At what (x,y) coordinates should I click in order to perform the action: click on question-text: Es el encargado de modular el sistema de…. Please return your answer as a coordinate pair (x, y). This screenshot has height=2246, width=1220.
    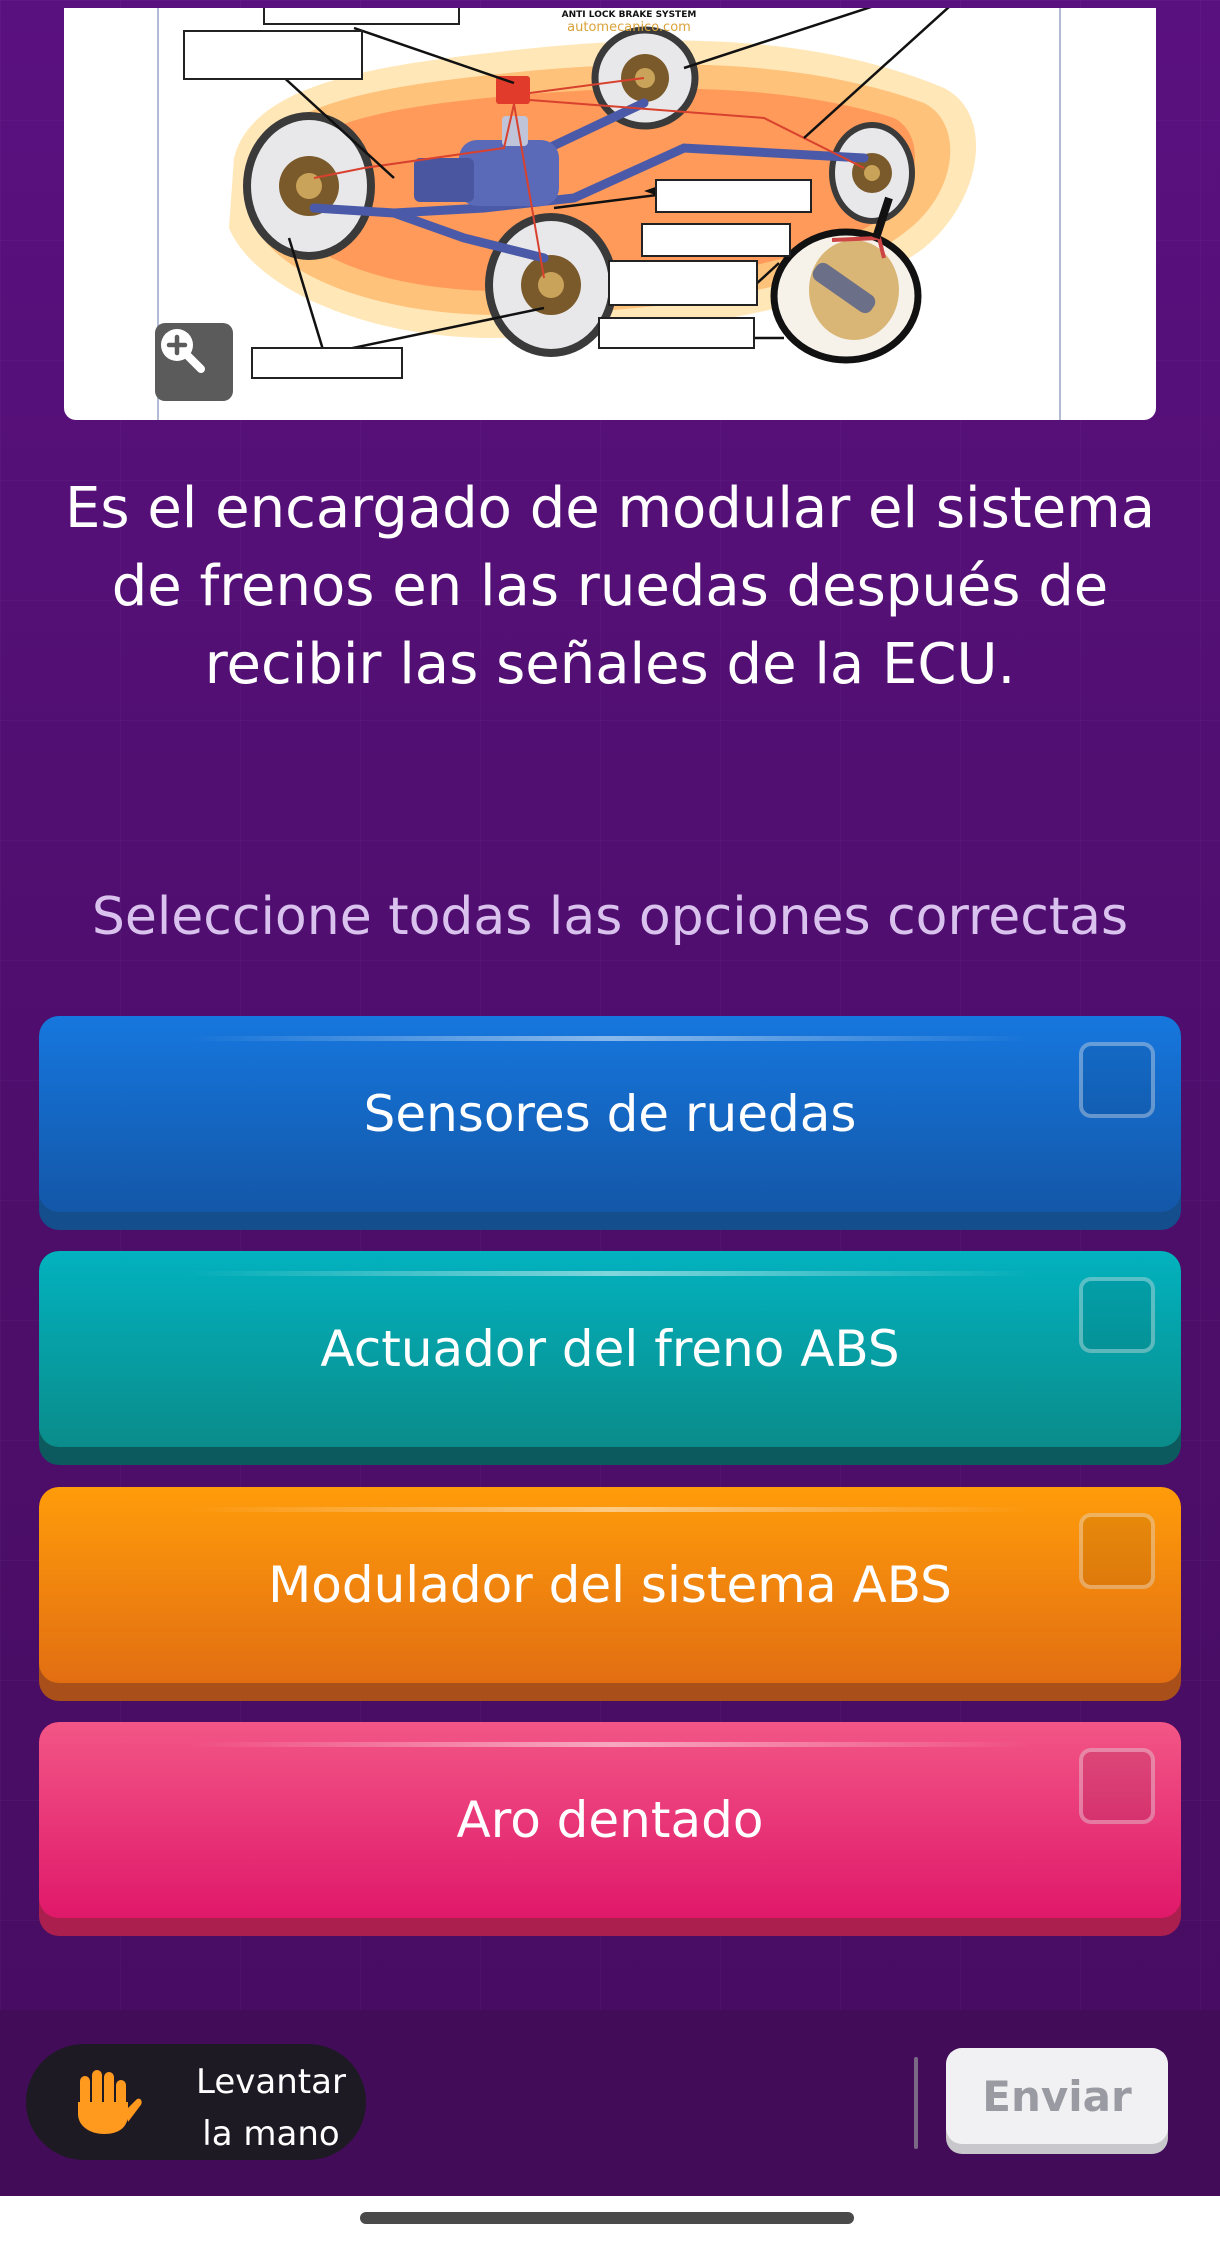
    Looking at the image, I should click on (610, 586).